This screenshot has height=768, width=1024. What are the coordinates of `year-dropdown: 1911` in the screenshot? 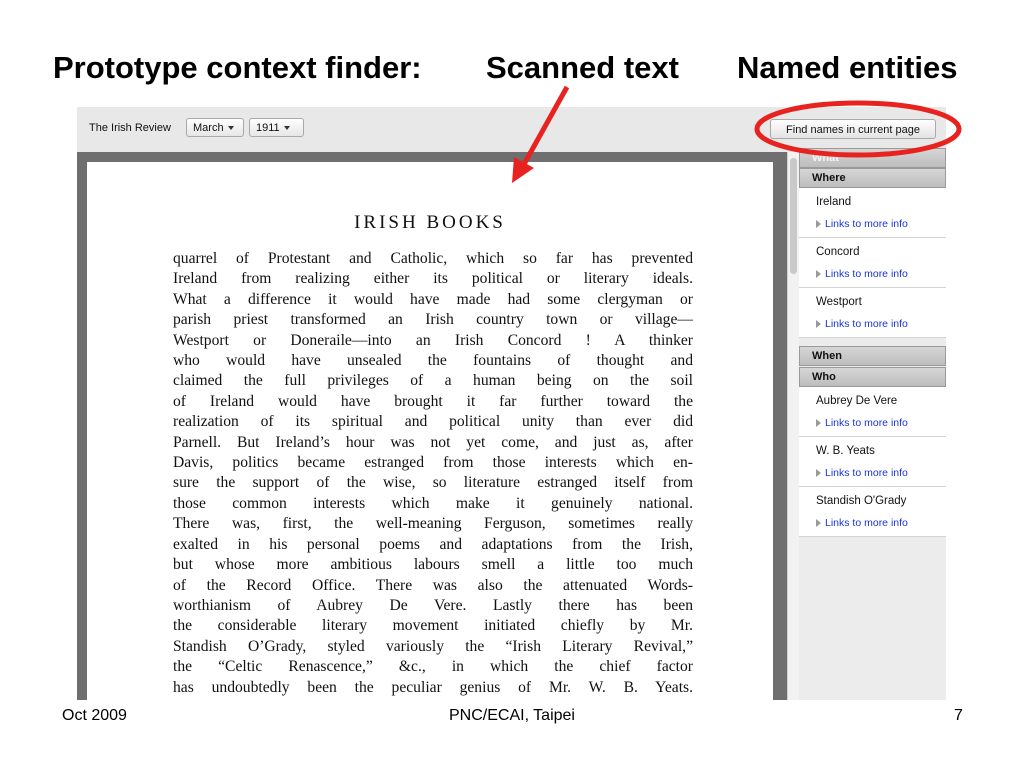 It's located at (276, 127).